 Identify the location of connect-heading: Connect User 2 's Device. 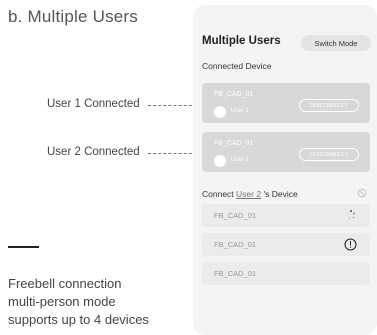
(286, 194).